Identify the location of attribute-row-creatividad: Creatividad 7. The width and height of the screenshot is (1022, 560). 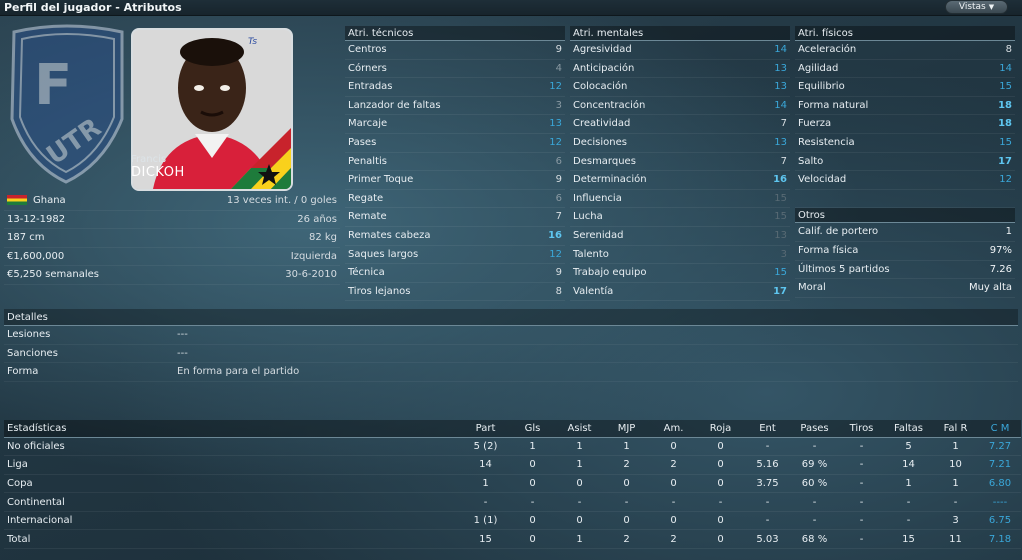
(680, 124).